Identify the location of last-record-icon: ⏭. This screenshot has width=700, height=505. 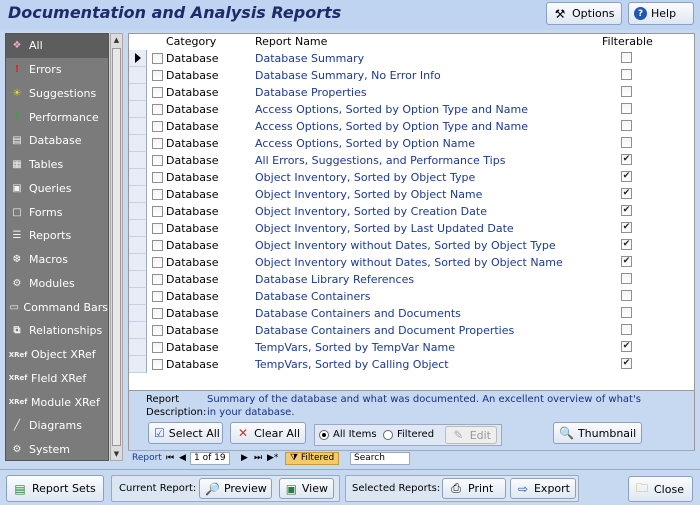
(258, 458).